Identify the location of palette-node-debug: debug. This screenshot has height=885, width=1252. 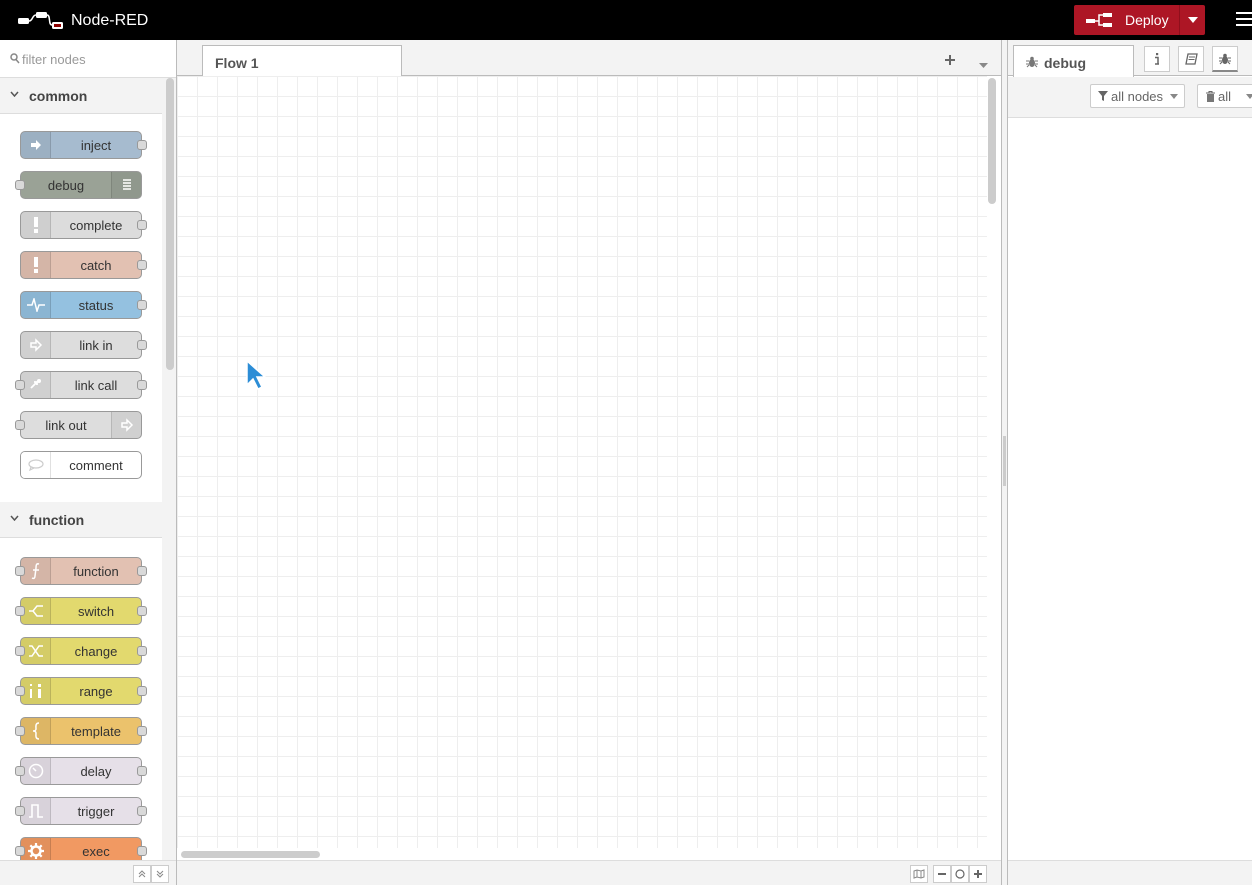
(78, 185).